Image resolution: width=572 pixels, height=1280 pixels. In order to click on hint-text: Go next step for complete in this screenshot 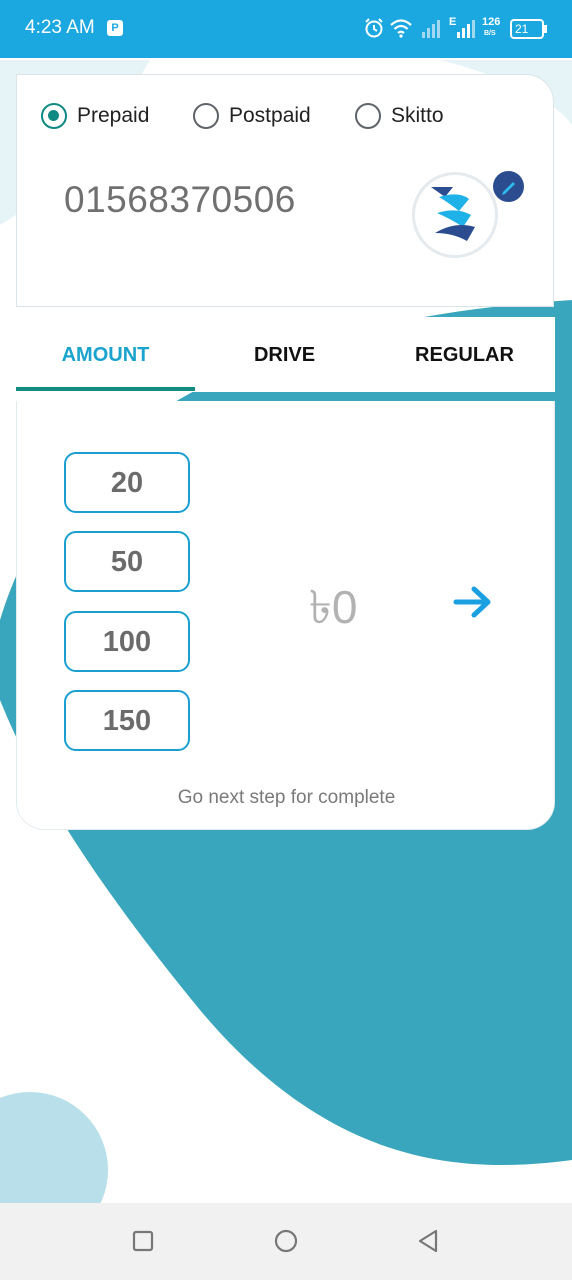, I will do `click(286, 797)`.